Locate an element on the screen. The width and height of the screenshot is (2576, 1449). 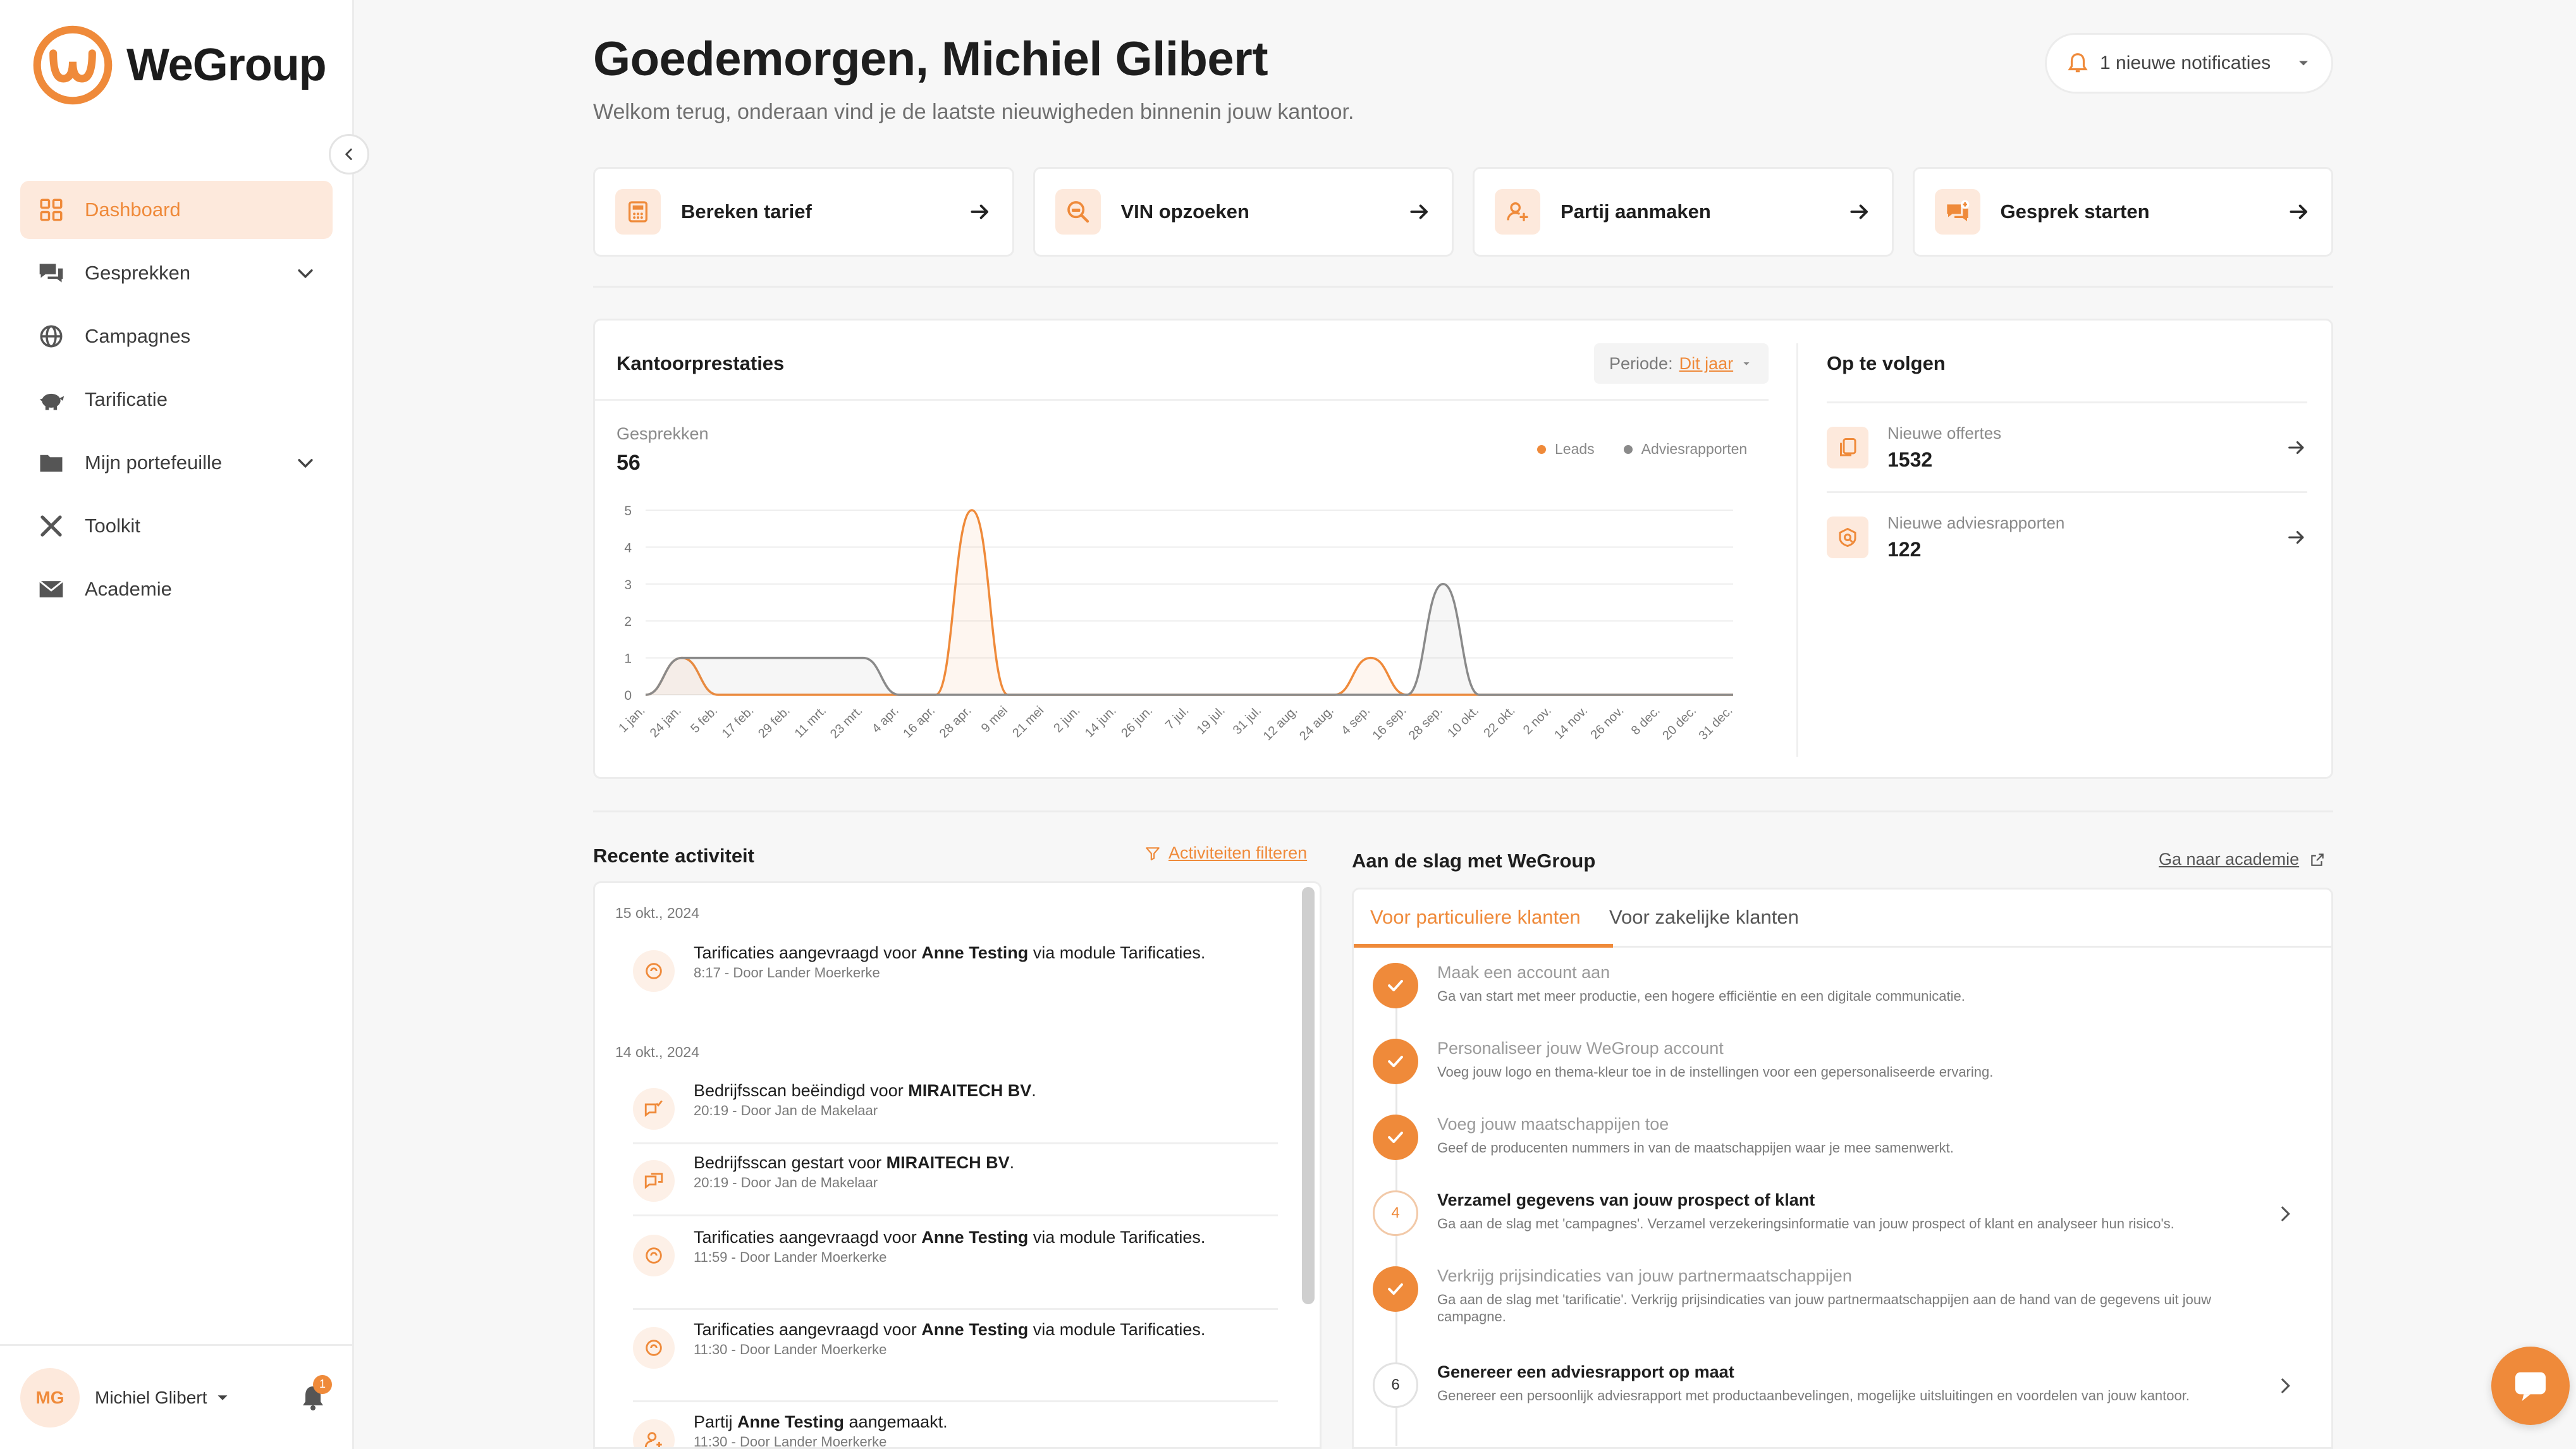
period-selector: Periode: Dit jaar is located at coordinates (1681, 363).